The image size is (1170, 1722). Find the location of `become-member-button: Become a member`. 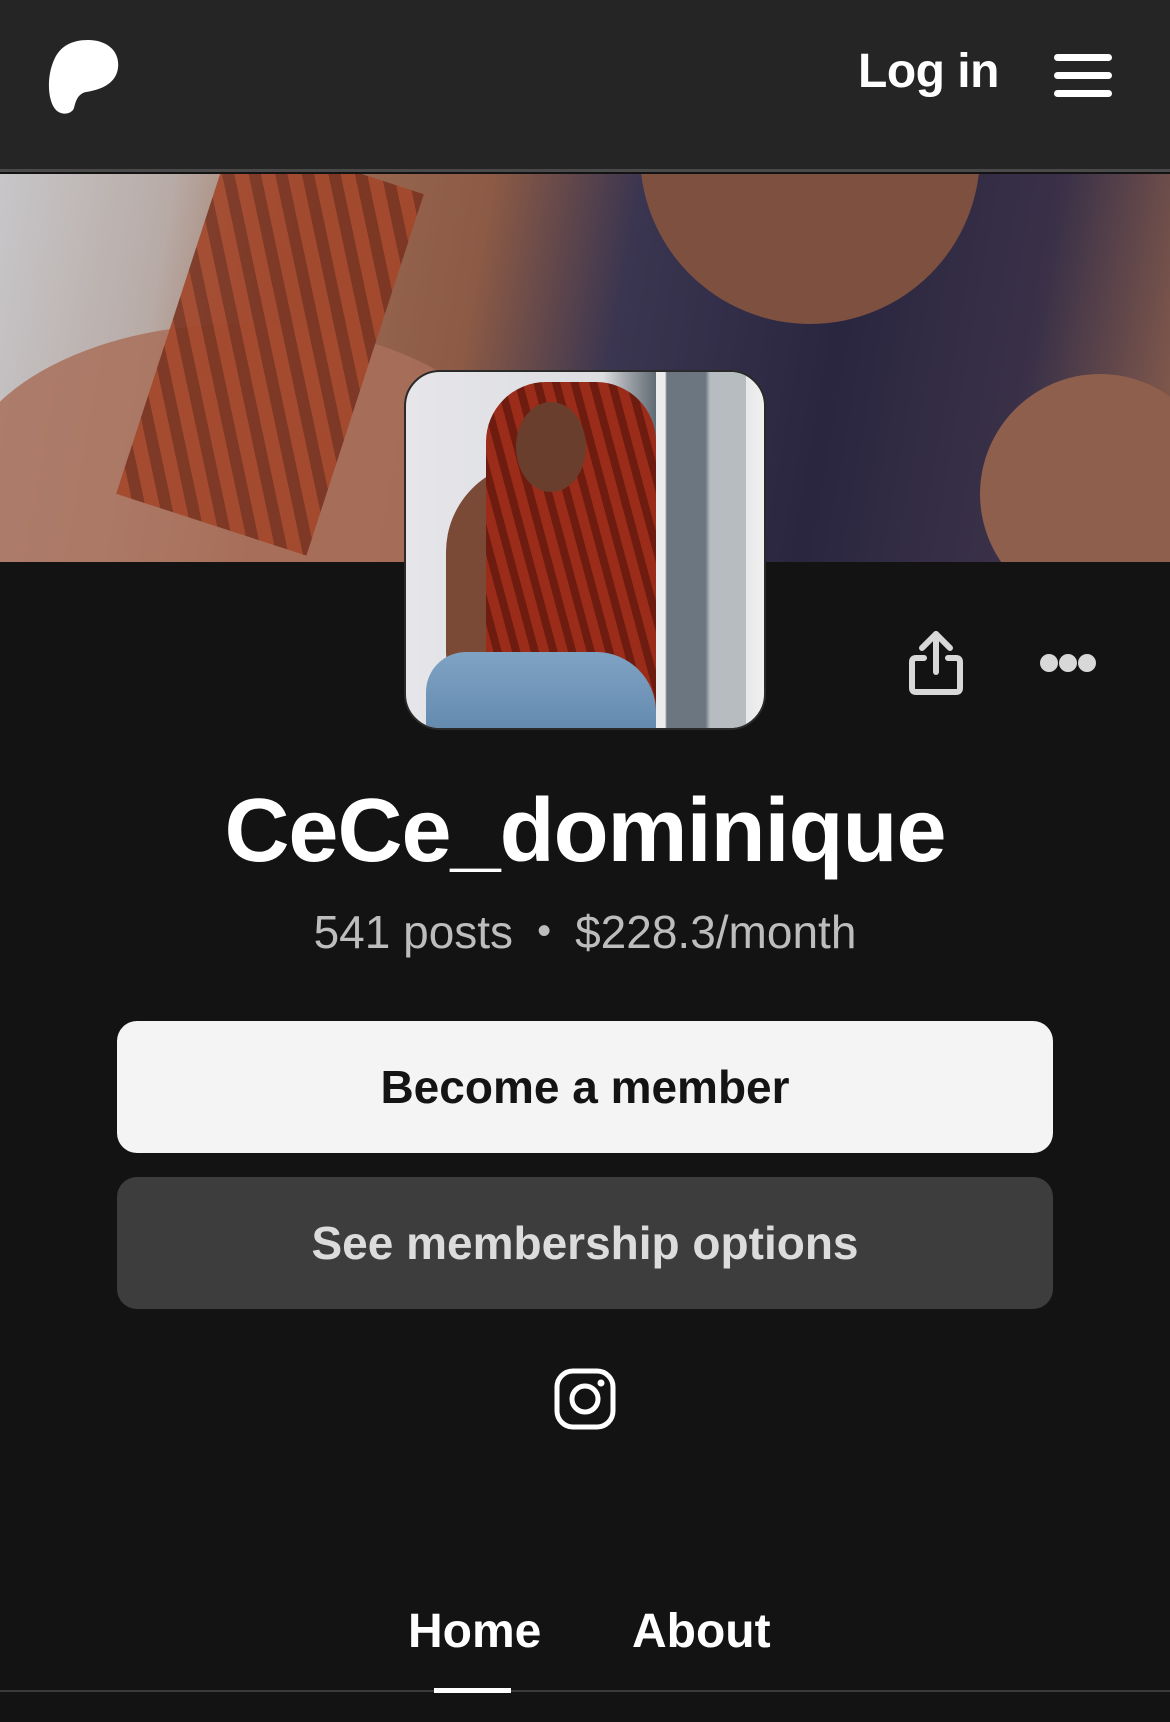

become-member-button: Become a member is located at coordinates (585, 1087).